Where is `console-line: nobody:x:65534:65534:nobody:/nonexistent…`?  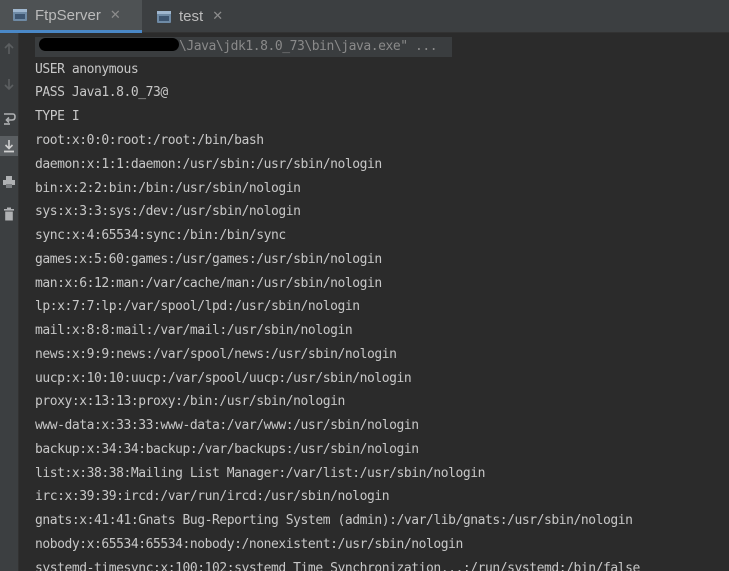 console-line: nobody:x:65534:65534:nobody:/nonexistent… is located at coordinates (249, 544).